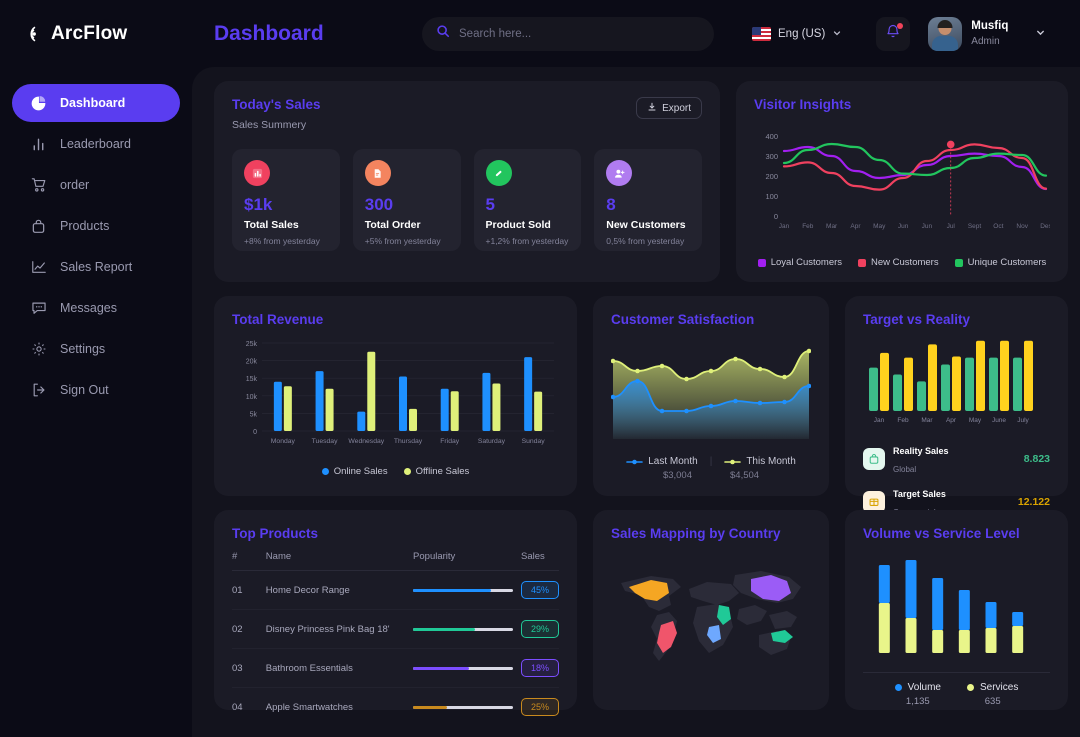 The height and width of the screenshot is (737, 1080). I want to click on legend-label: Last Month, so click(673, 461).